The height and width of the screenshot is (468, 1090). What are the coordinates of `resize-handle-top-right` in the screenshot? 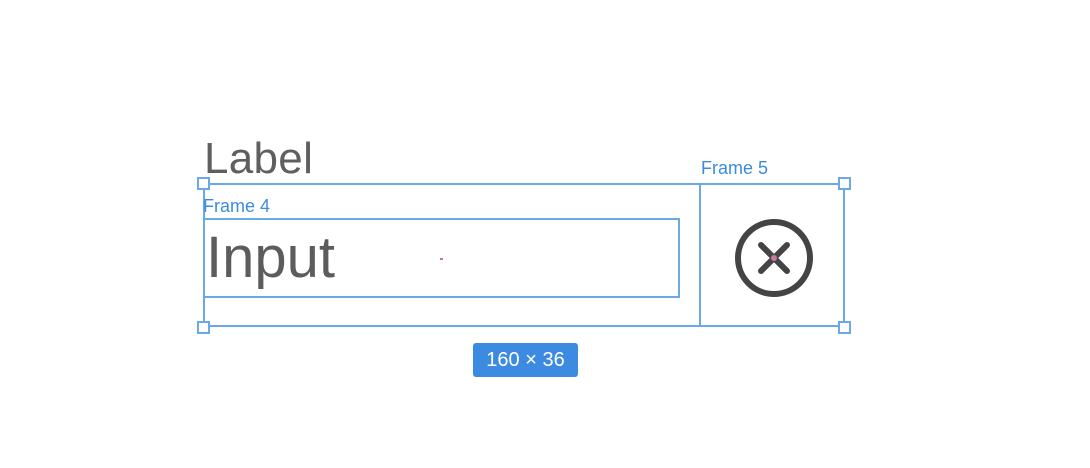 It's located at (844, 183).